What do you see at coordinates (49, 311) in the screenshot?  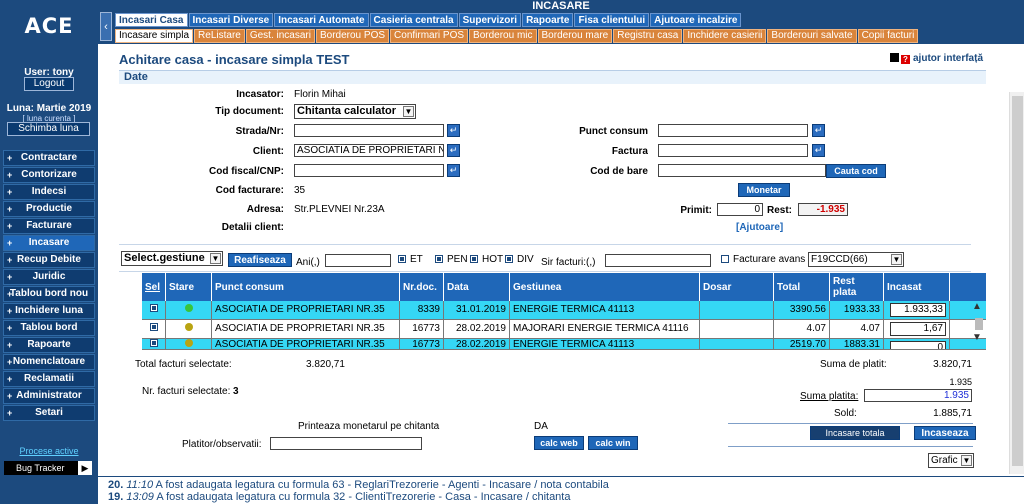 I see `sidebar-item-inchidere-luna: + Inchidere luna` at bounding box center [49, 311].